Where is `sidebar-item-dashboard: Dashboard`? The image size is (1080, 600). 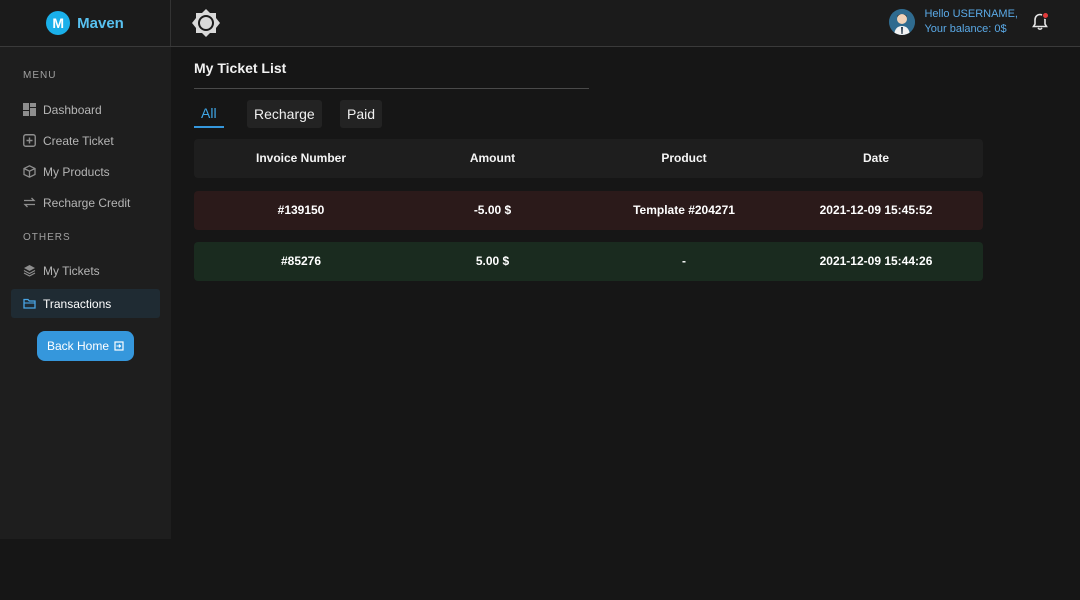 sidebar-item-dashboard: Dashboard is located at coordinates (85, 109).